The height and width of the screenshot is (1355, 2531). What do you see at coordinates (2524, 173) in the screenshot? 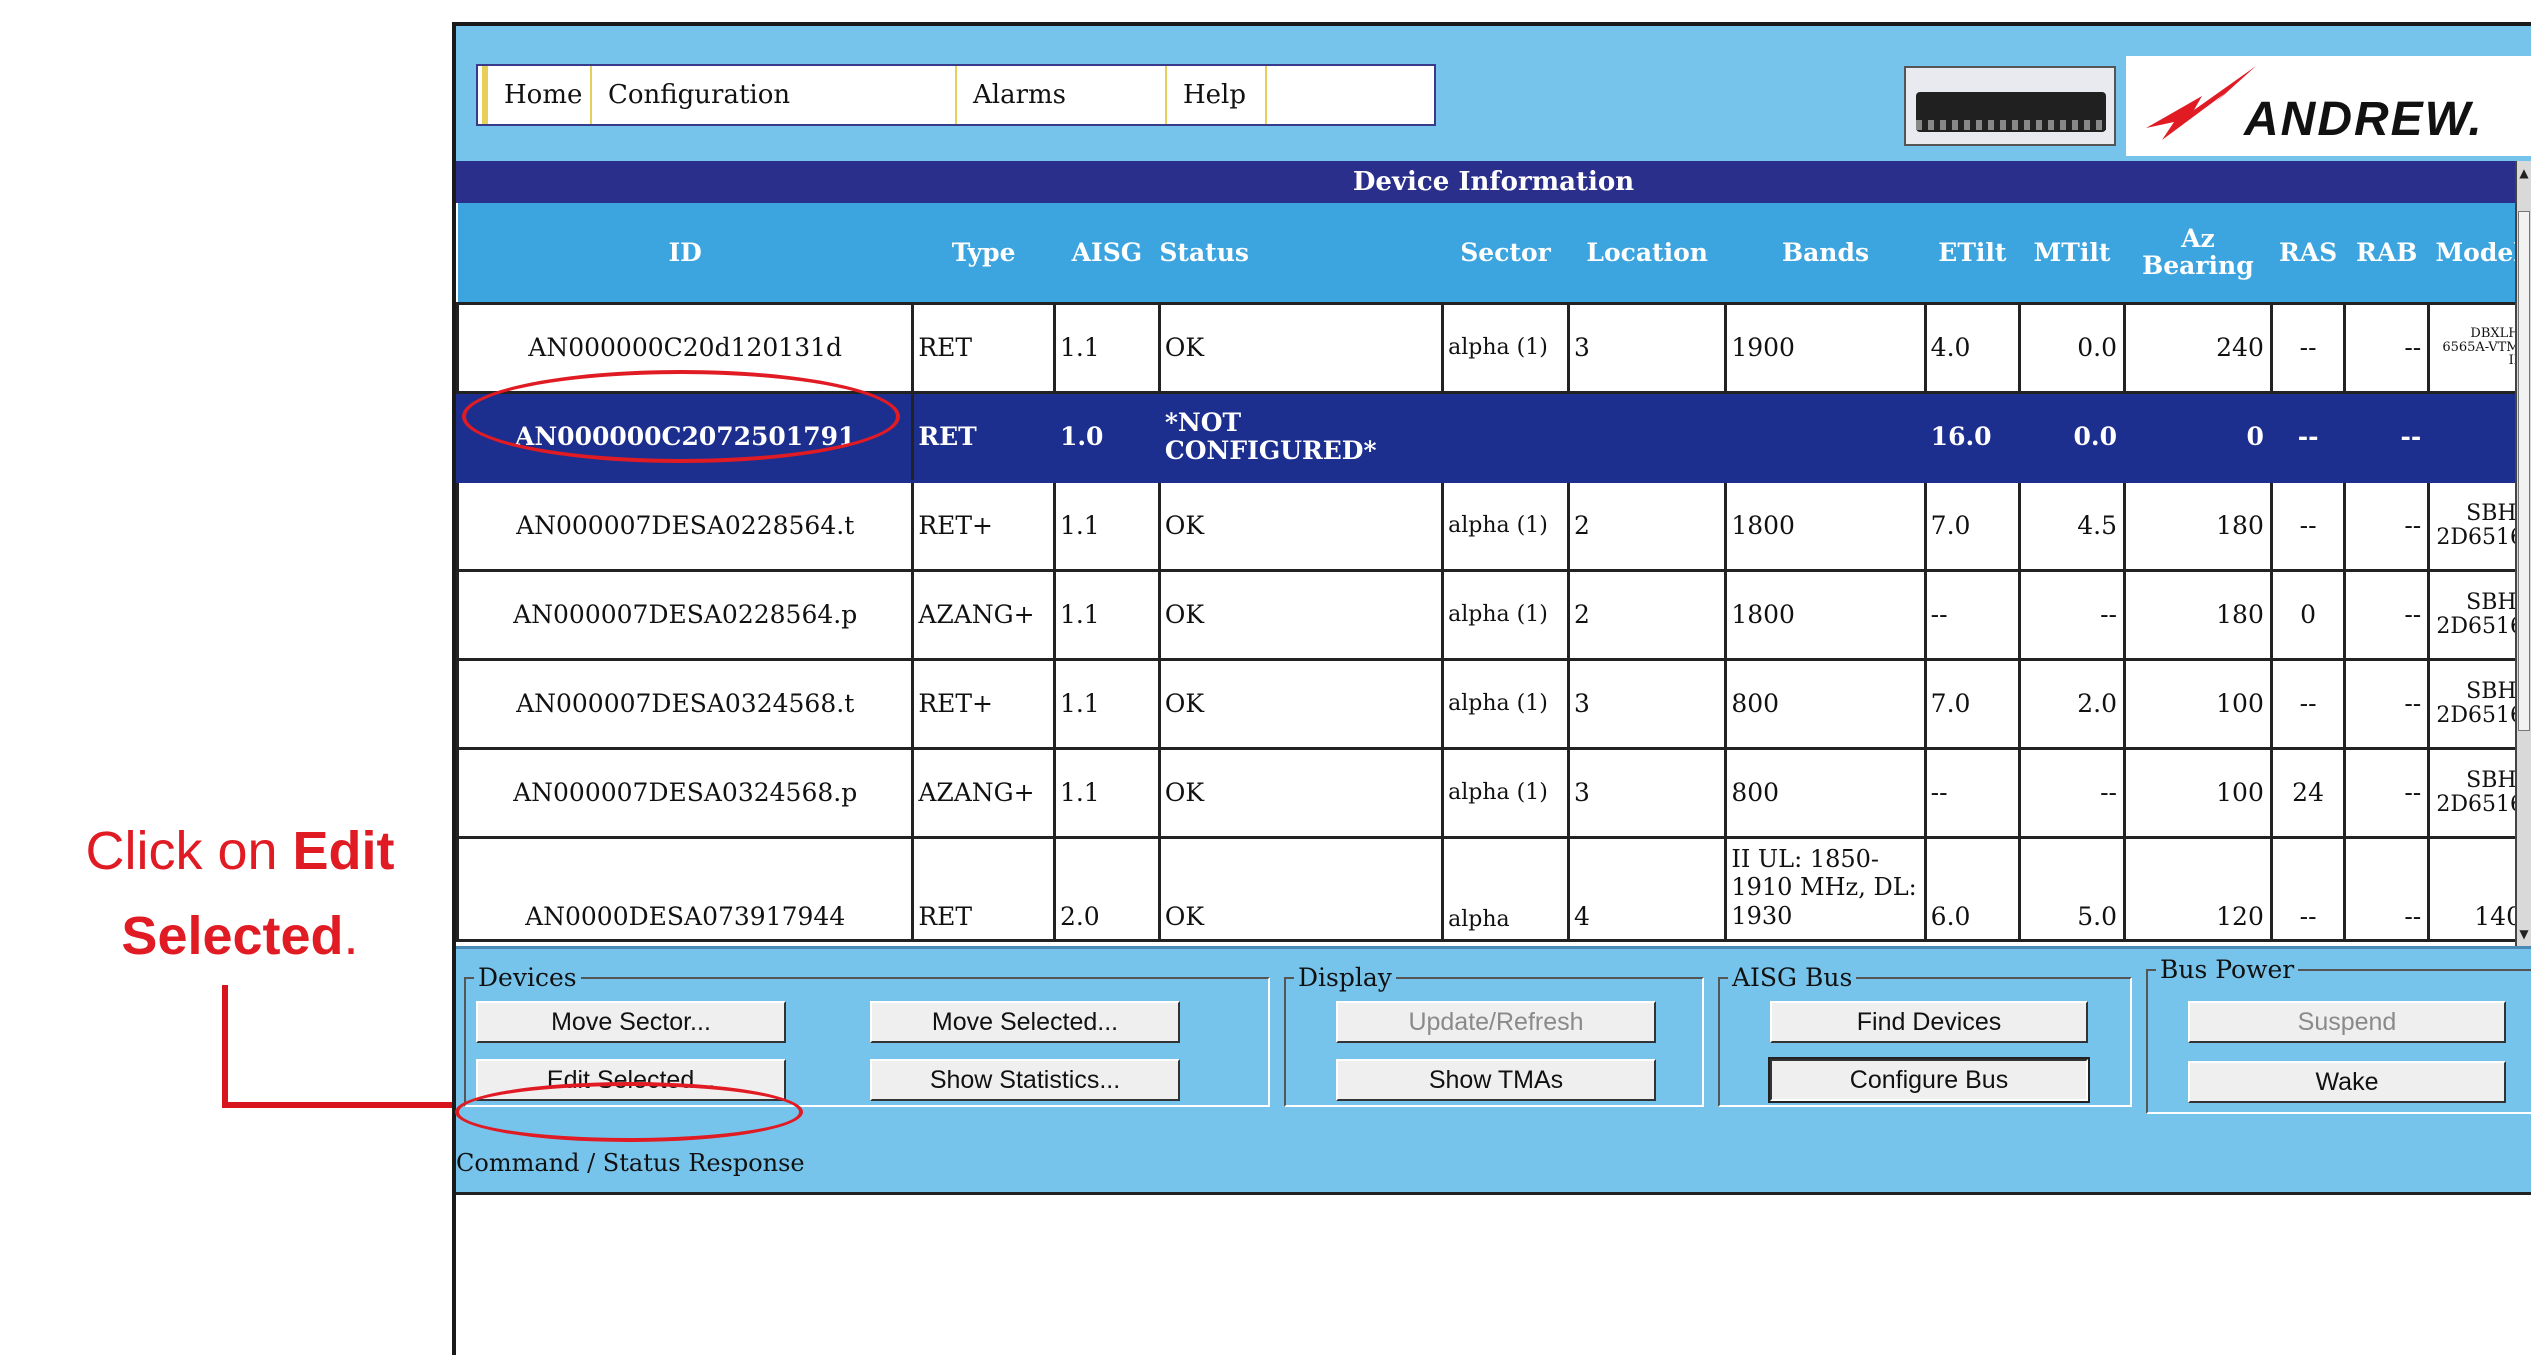
I see `scroll-up-icon: ▲` at bounding box center [2524, 173].